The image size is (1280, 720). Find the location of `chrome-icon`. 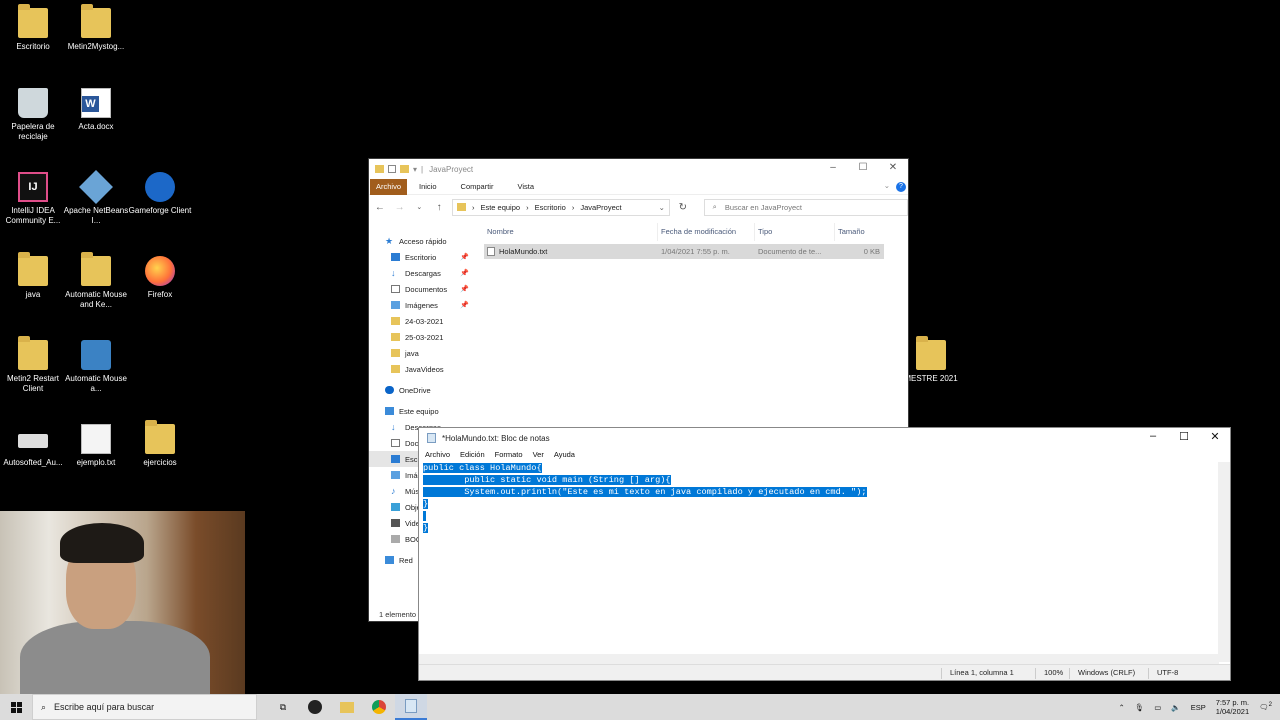

chrome-icon is located at coordinates (379, 707).